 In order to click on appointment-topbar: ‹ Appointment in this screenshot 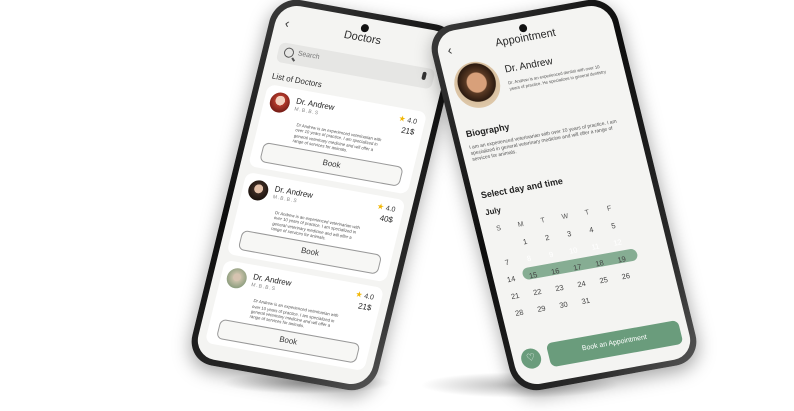, I will do `click(524, 35)`.